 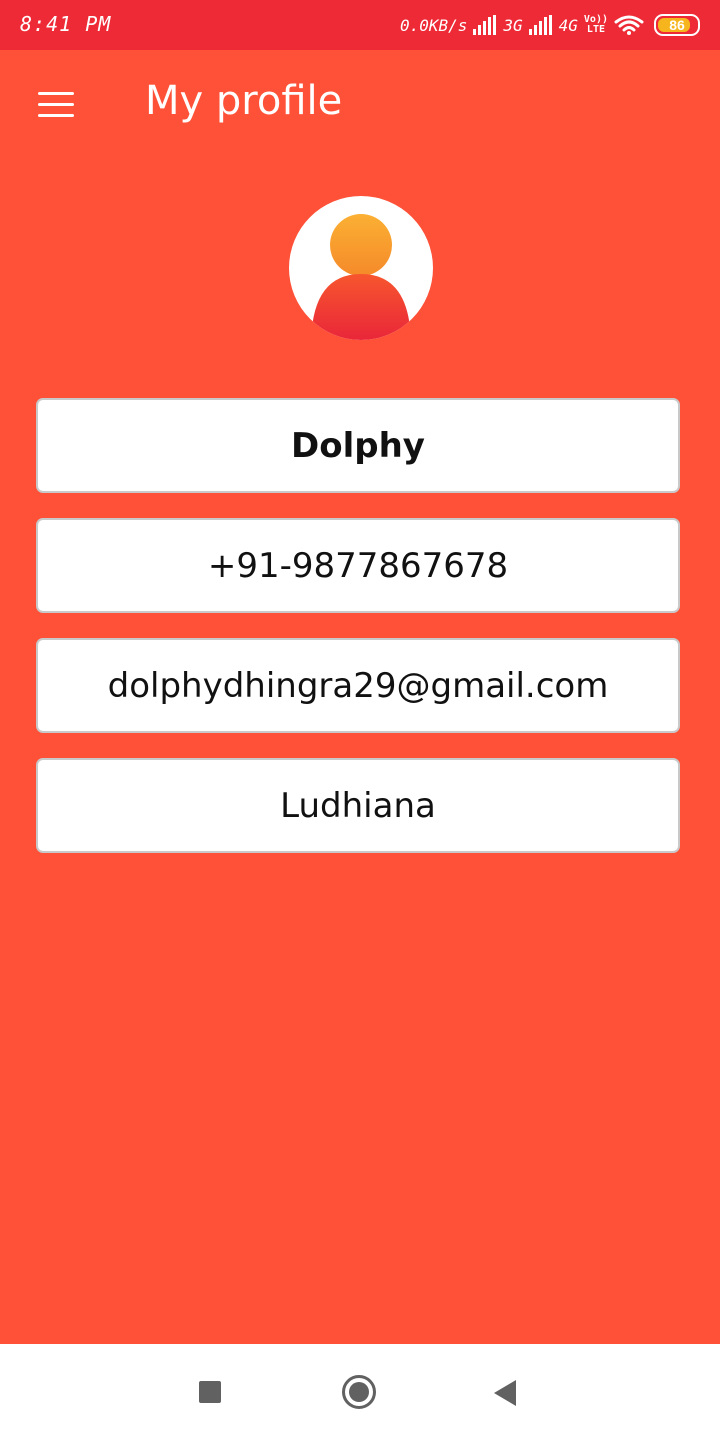 I want to click on home-inner-dot, so click(x=359, y=1392).